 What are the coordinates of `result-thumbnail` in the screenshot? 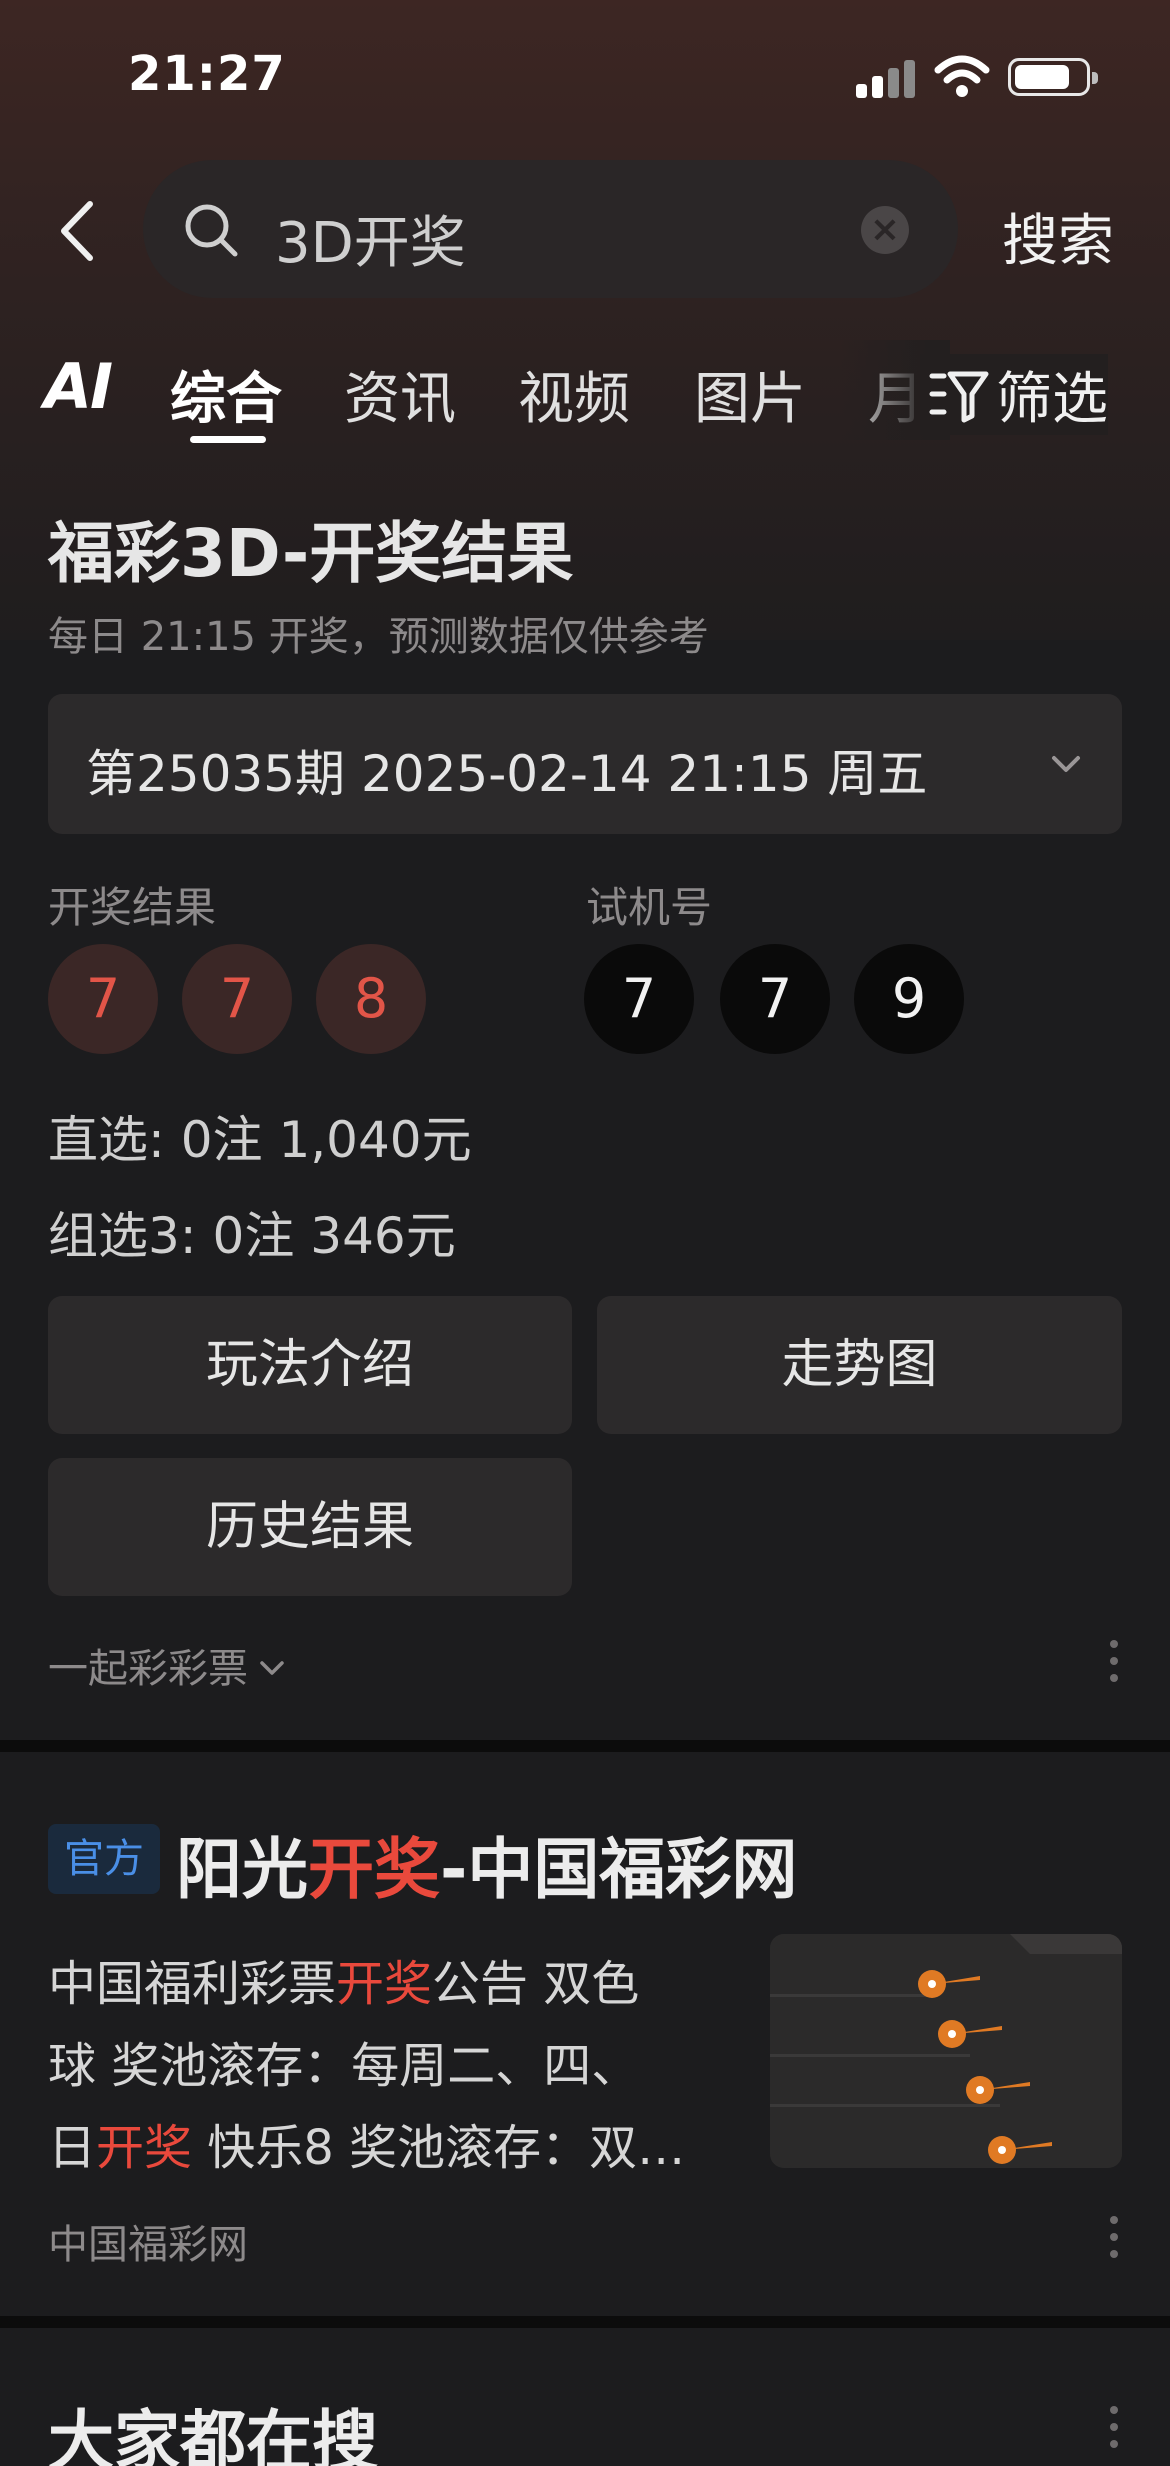 It's located at (946, 2051).